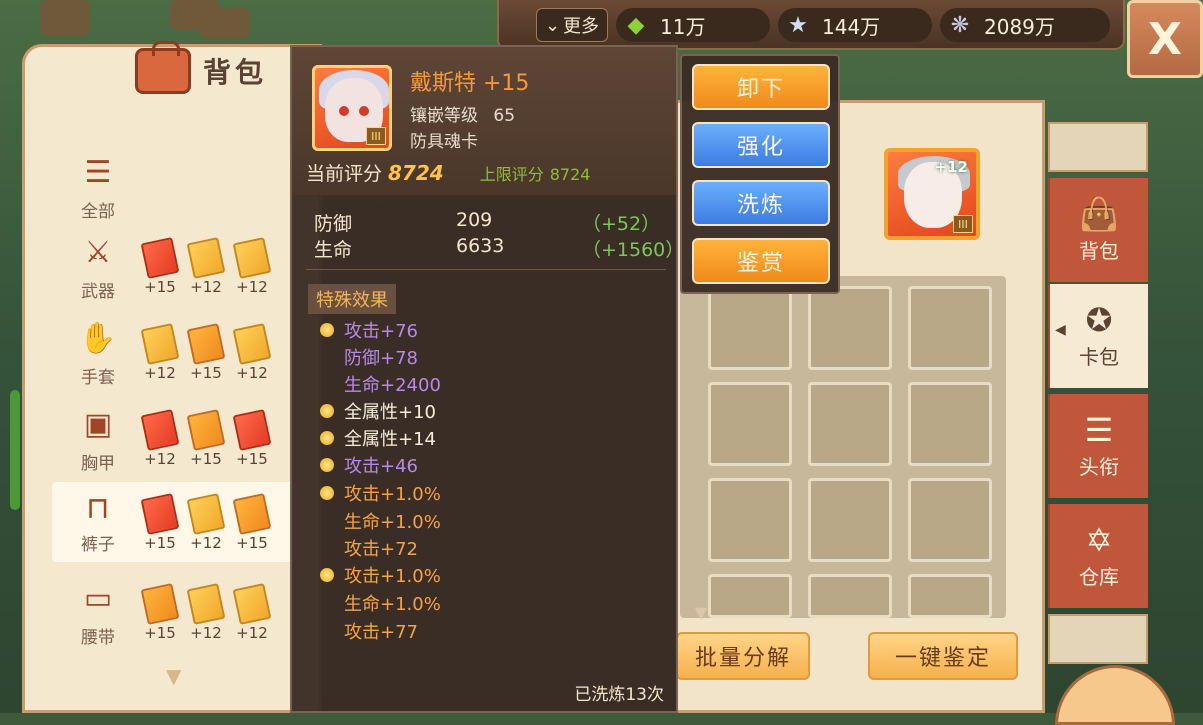 The image size is (1203, 725). What do you see at coordinates (572, 25) in the screenshot?
I see `more-button: ⌄ 更多` at bounding box center [572, 25].